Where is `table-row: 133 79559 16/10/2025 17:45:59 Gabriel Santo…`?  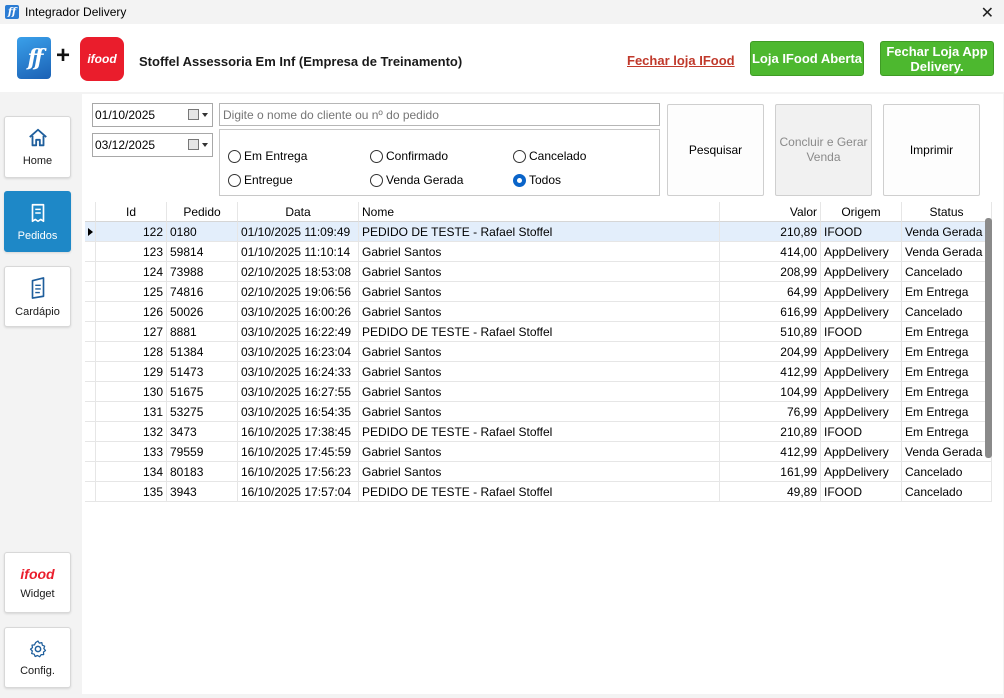 table-row: 133 79559 16/10/2025 17:45:59 Gabriel Santo… is located at coordinates (538, 452).